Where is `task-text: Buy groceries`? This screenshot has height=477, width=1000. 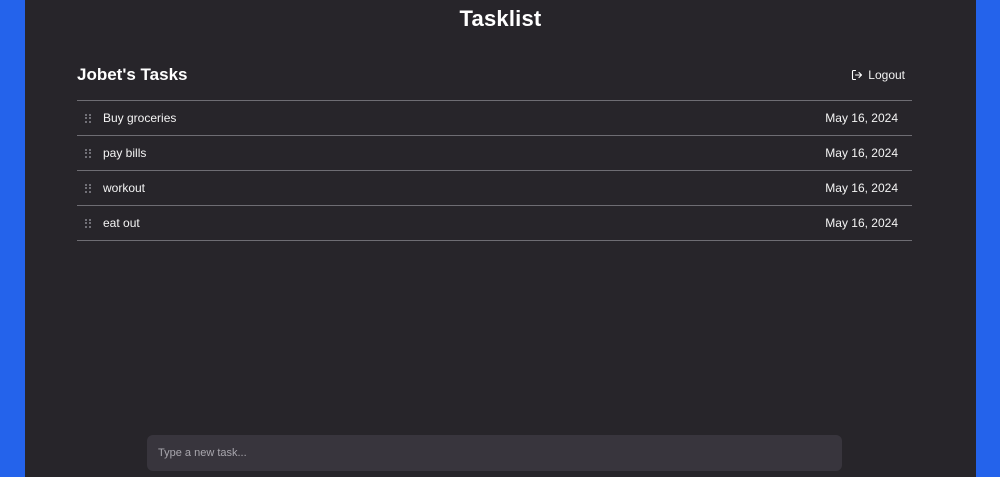 task-text: Buy groceries is located at coordinates (140, 118).